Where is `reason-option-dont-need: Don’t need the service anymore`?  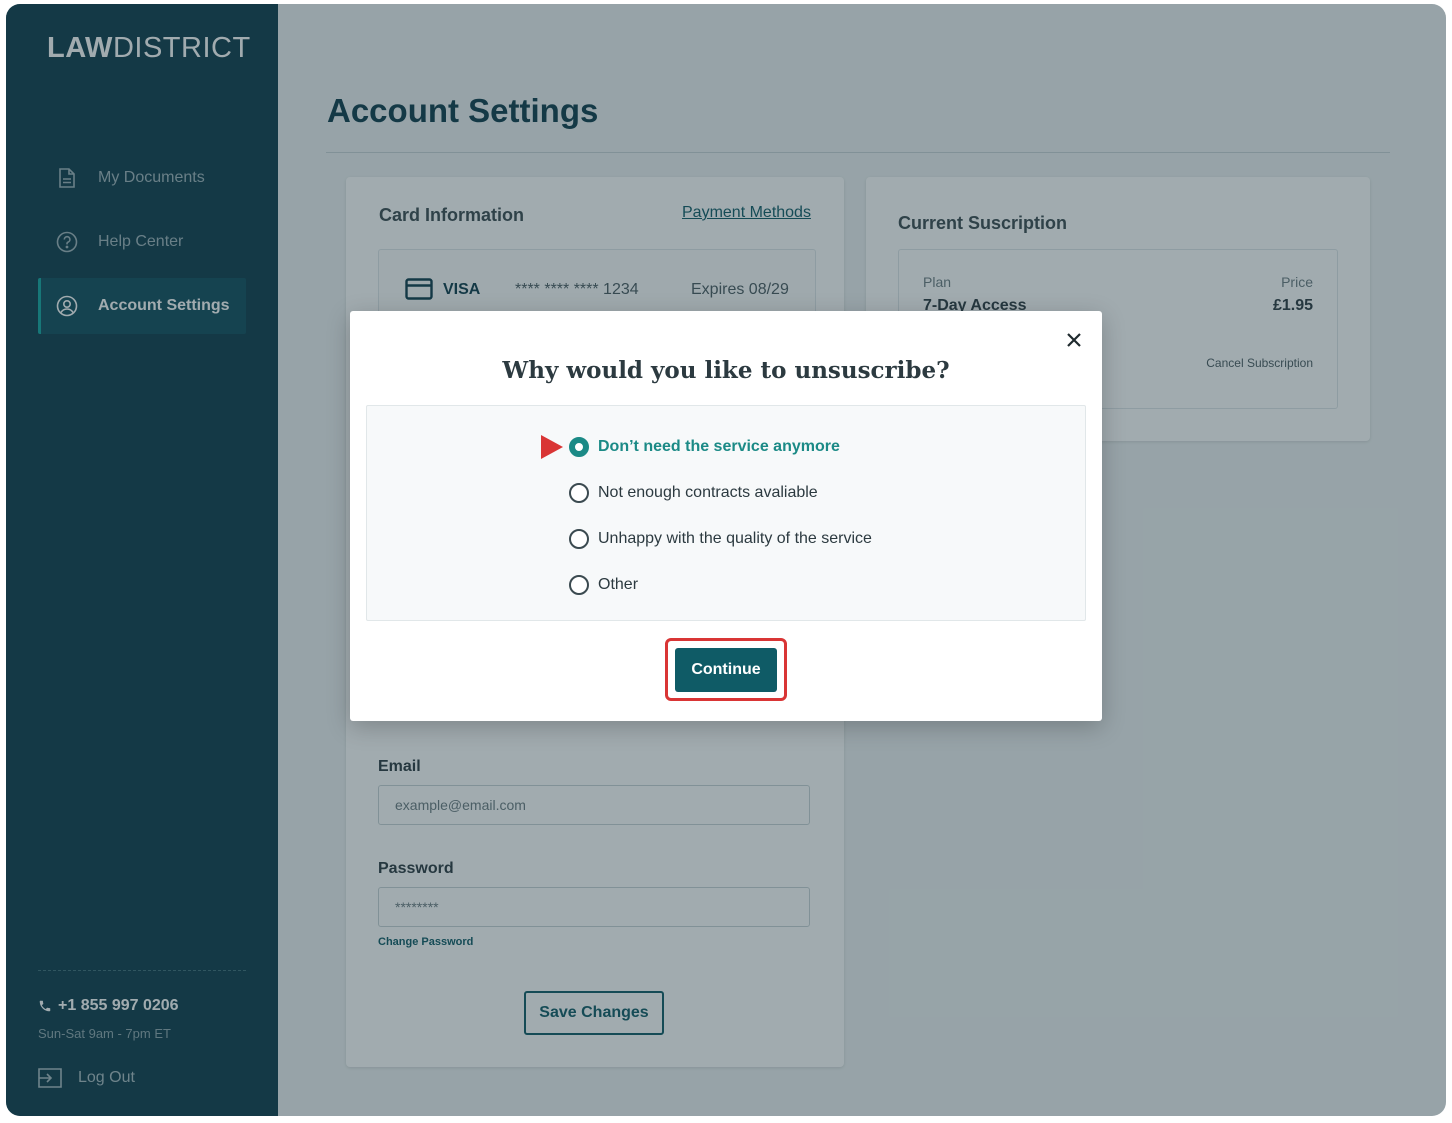
reason-option-dont-need: Don’t need the service anymore is located at coordinates (704, 447).